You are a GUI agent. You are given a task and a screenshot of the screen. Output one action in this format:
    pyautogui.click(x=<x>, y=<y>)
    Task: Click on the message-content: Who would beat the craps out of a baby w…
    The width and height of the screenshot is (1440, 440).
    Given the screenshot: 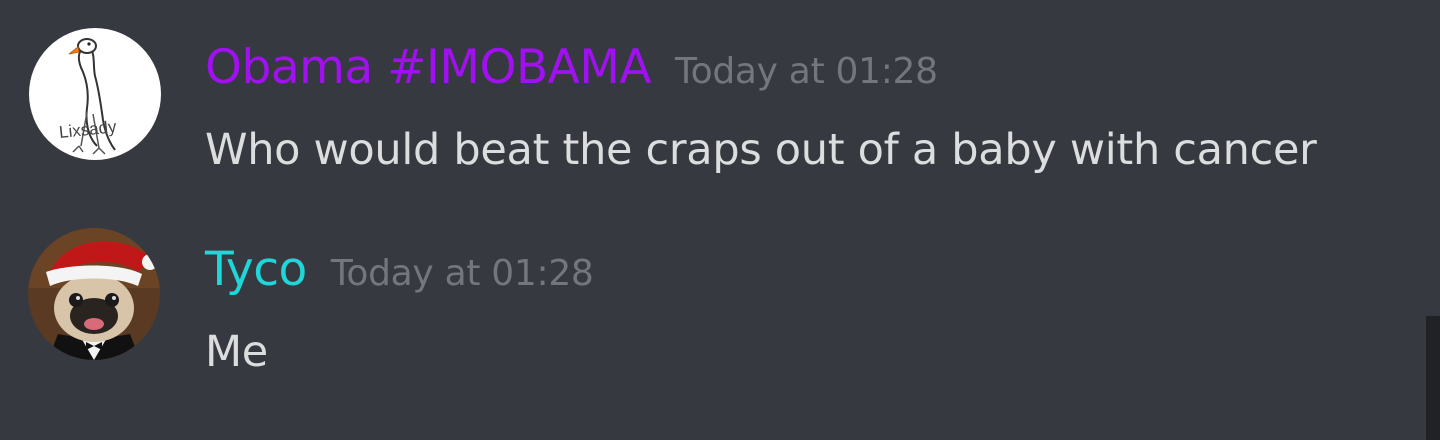 What is the action you would take?
    pyautogui.click(x=761, y=150)
    